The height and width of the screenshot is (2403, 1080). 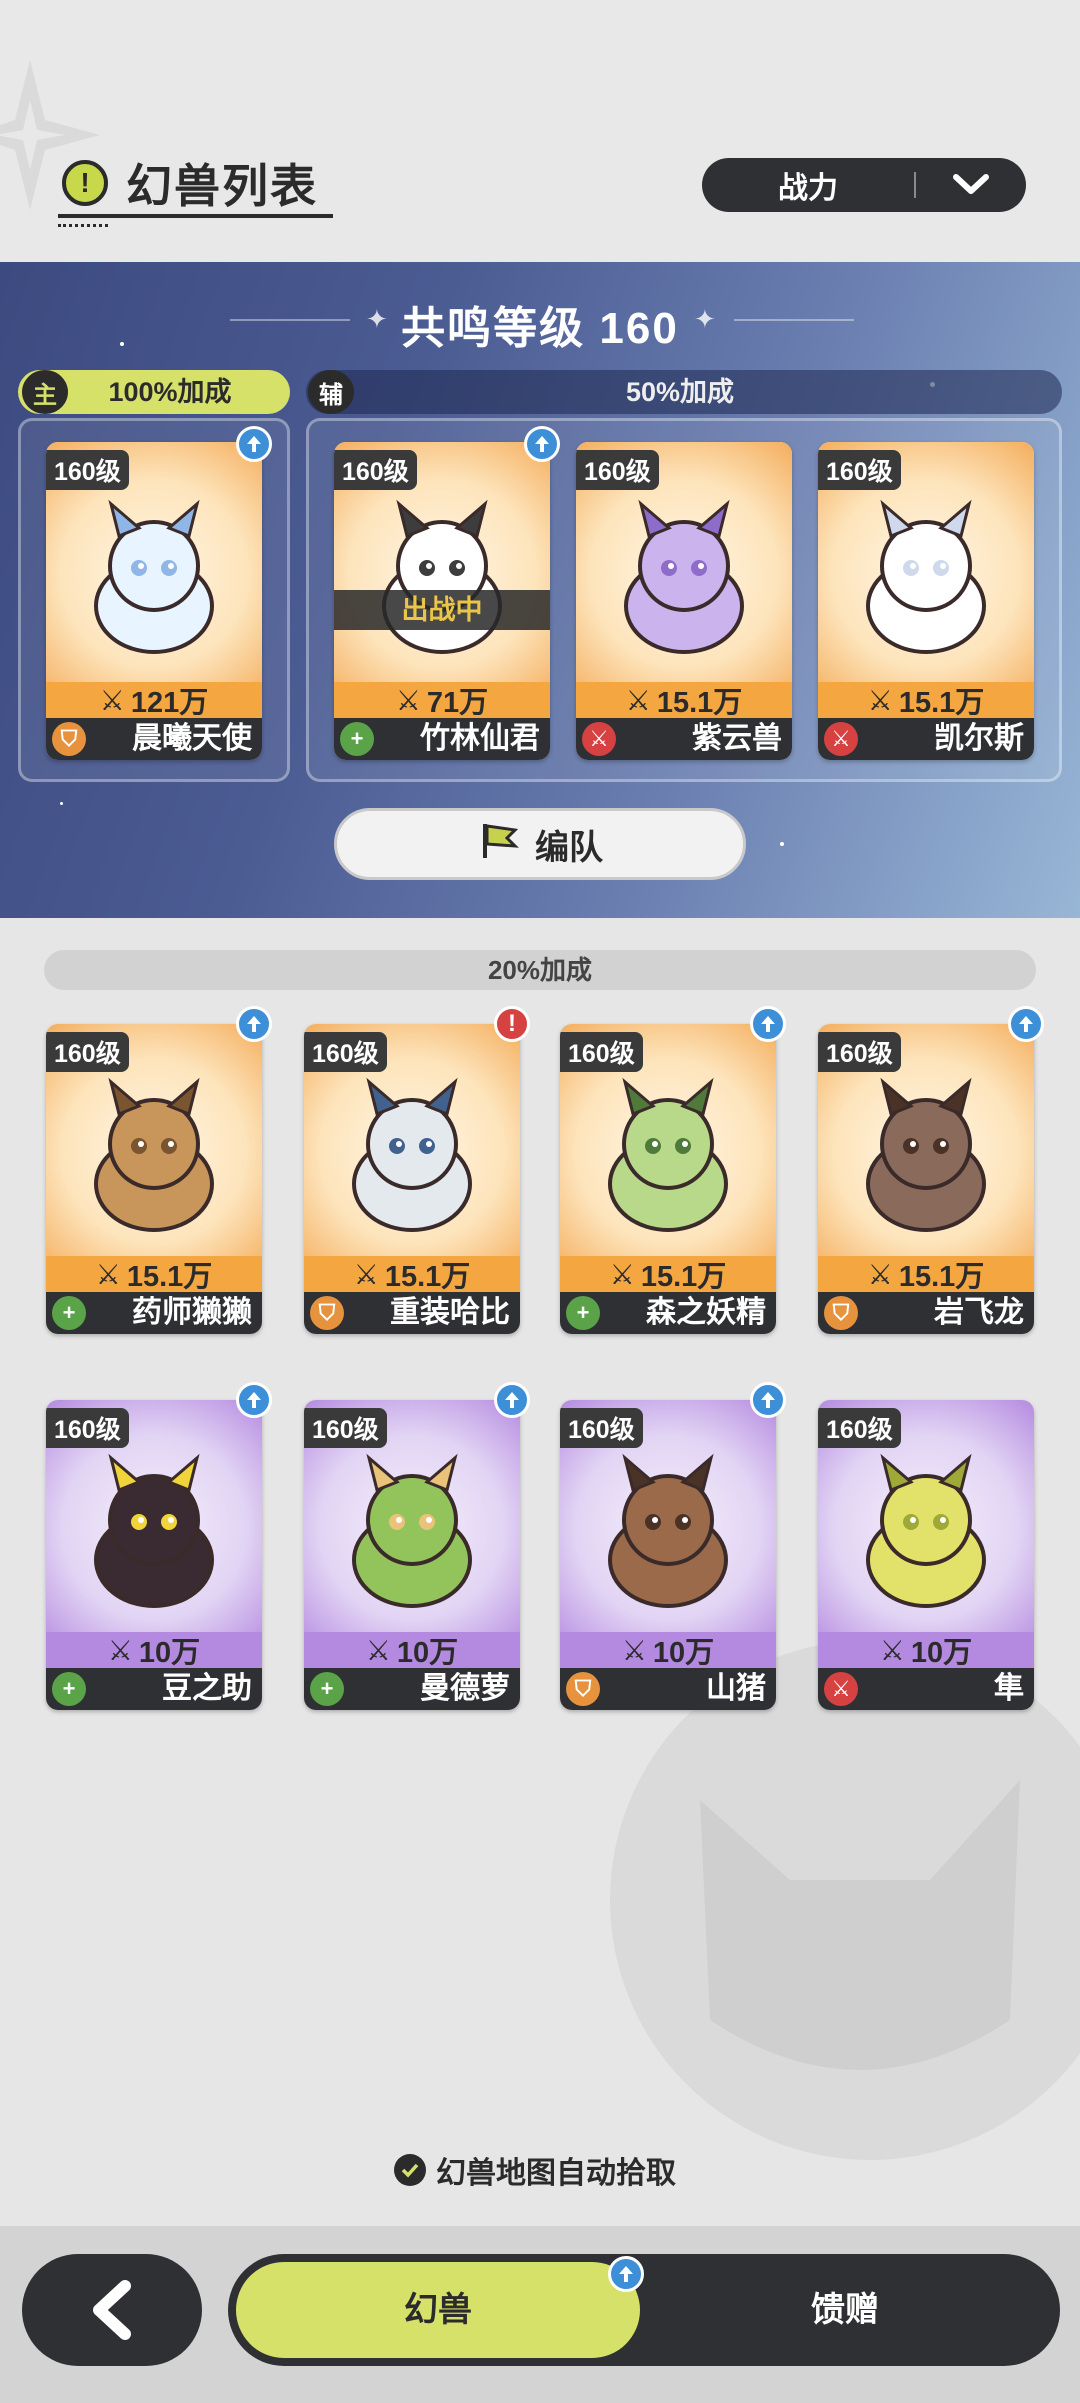 I want to click on beast-power: ⚔ 121万, so click(x=154, y=700).